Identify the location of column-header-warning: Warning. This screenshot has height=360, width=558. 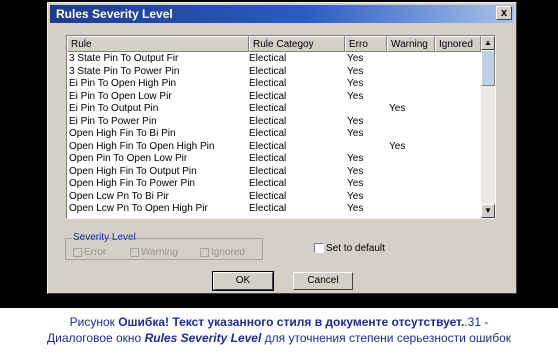
(411, 44).